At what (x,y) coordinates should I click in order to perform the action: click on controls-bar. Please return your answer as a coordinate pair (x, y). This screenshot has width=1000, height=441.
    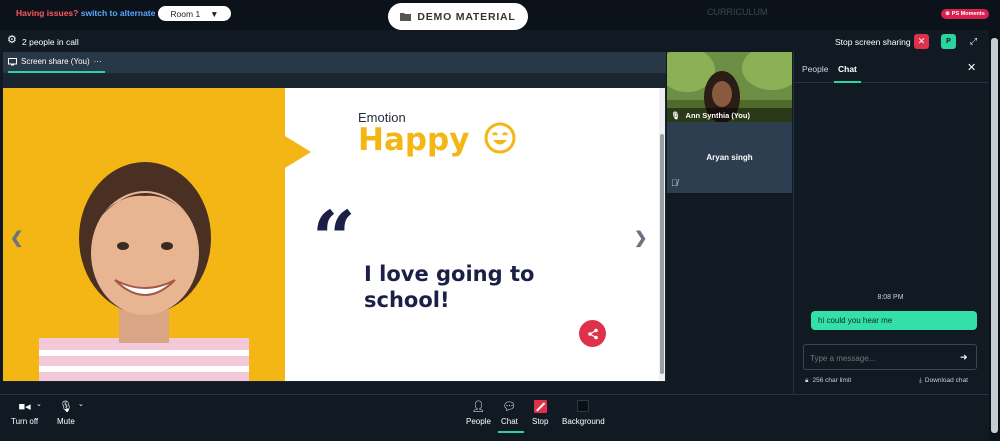
    Looking at the image, I should click on (494, 417).